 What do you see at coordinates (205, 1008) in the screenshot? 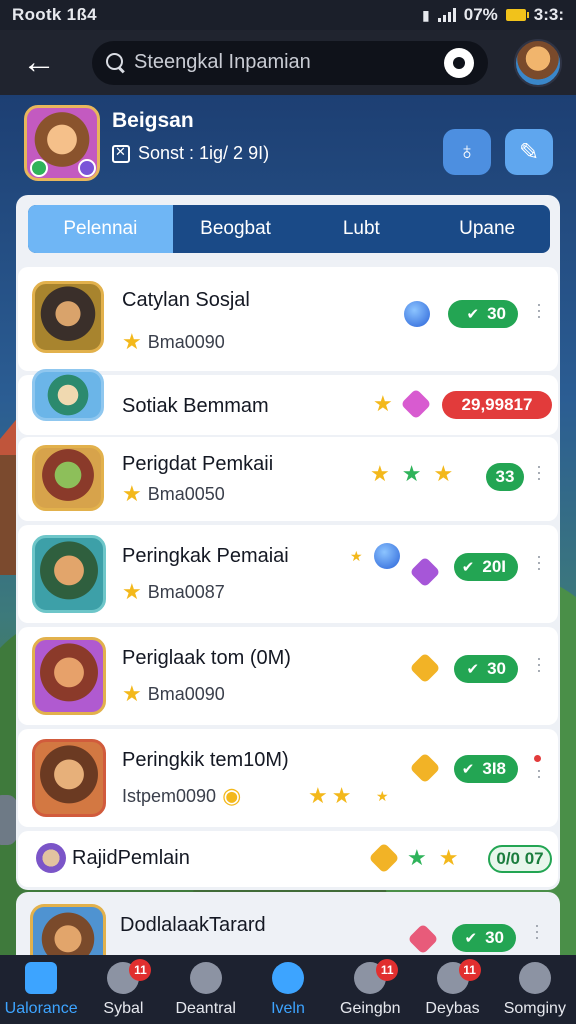
I see `nav-label: Deantral` at bounding box center [205, 1008].